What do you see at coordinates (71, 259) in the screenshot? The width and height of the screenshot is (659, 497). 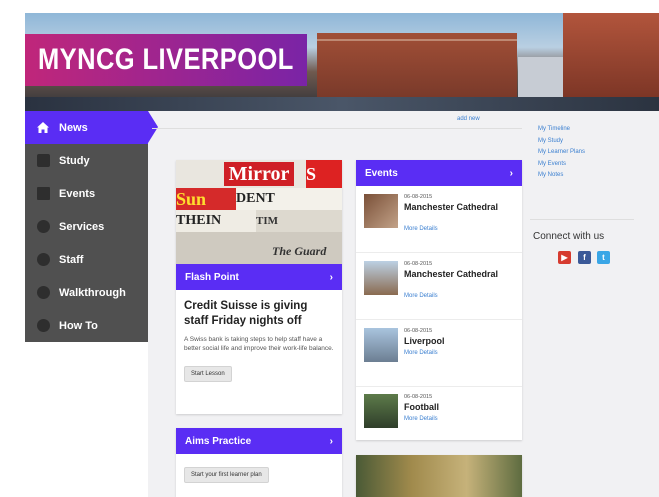 I see `nav-item-label: Staff` at bounding box center [71, 259].